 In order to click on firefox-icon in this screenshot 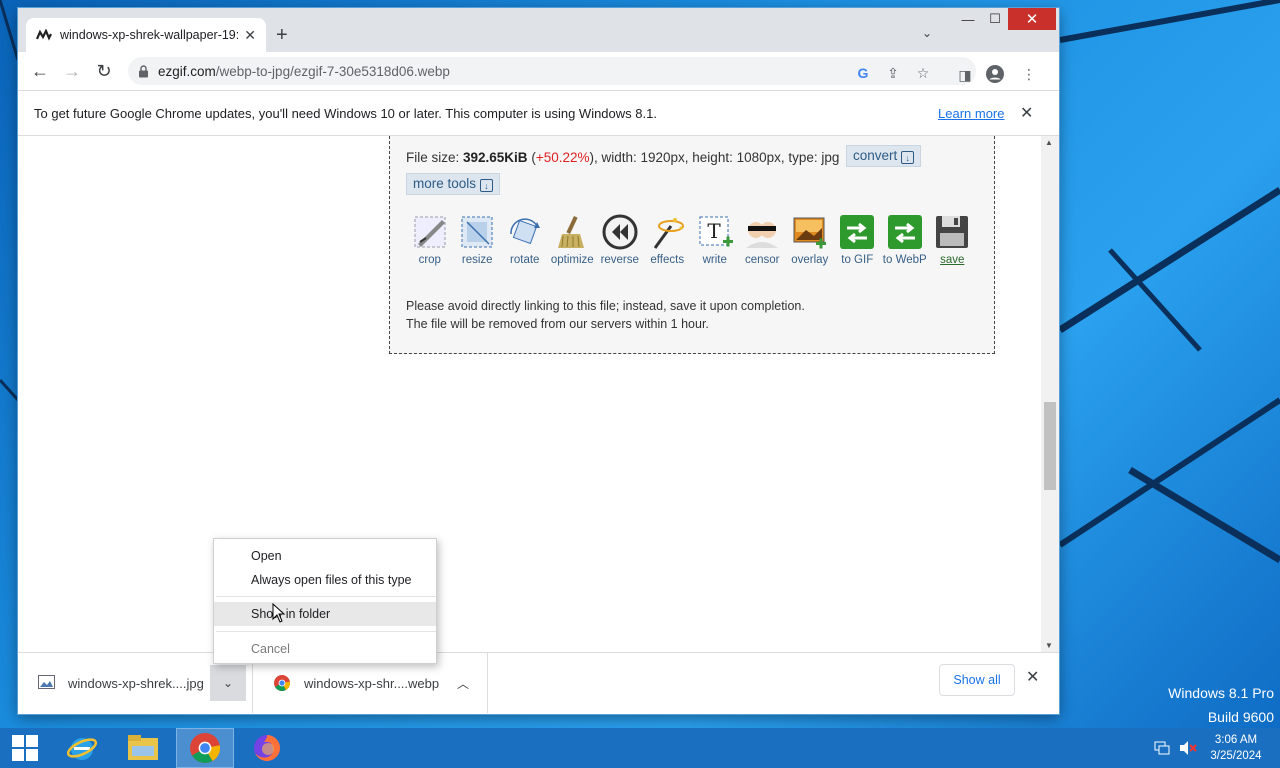, I will do `click(267, 748)`.